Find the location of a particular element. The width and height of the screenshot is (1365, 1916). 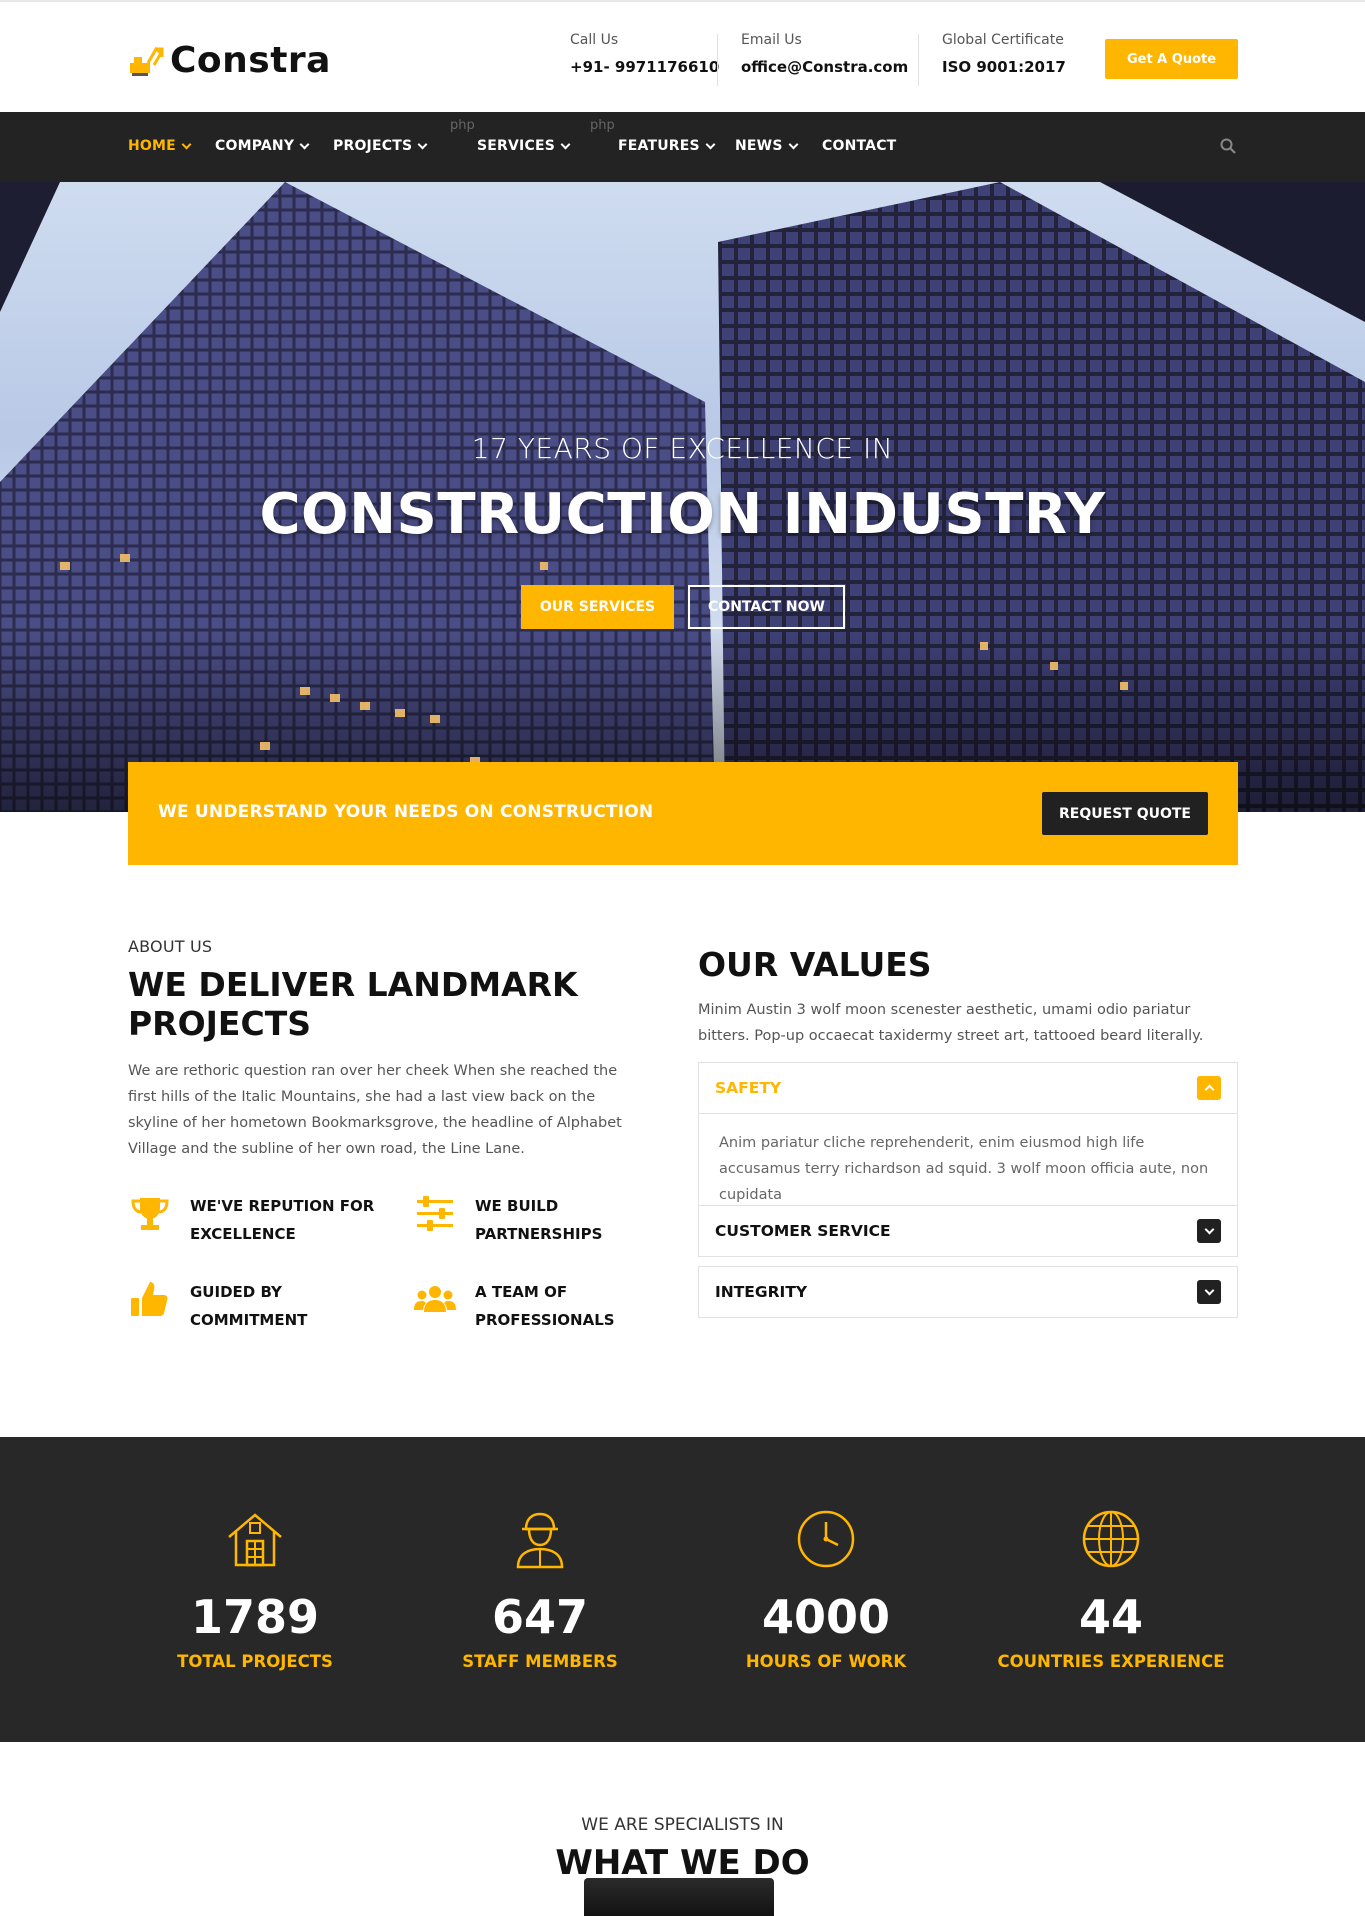

brand-name: Constra is located at coordinates (250, 60).